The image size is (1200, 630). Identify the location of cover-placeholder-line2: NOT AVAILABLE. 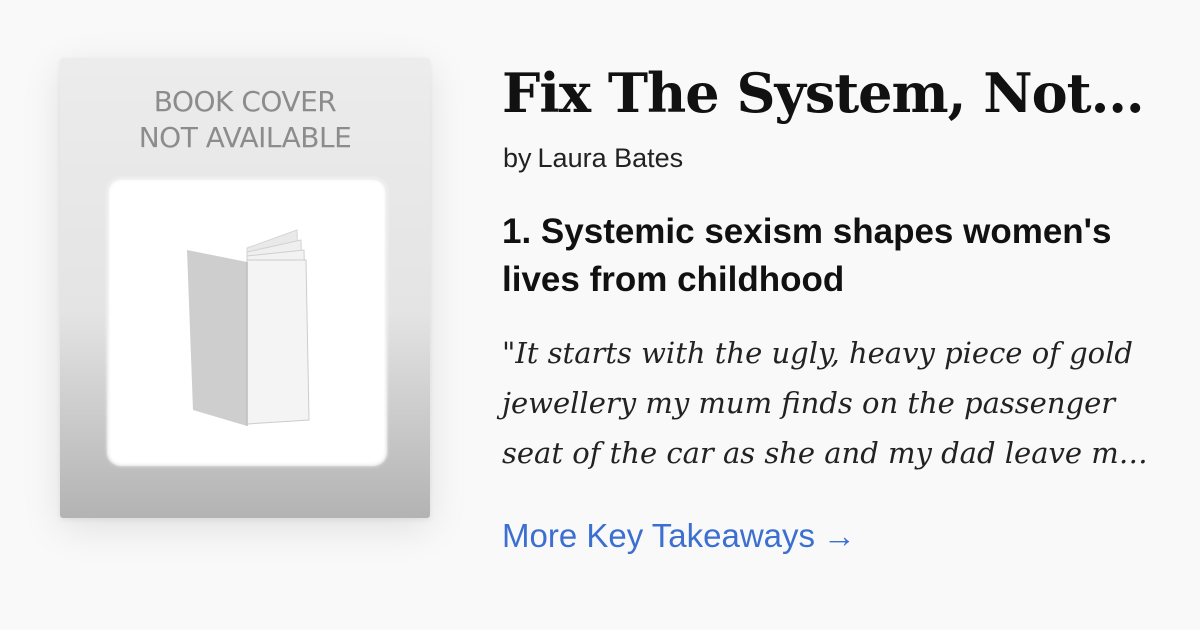
(245, 137).